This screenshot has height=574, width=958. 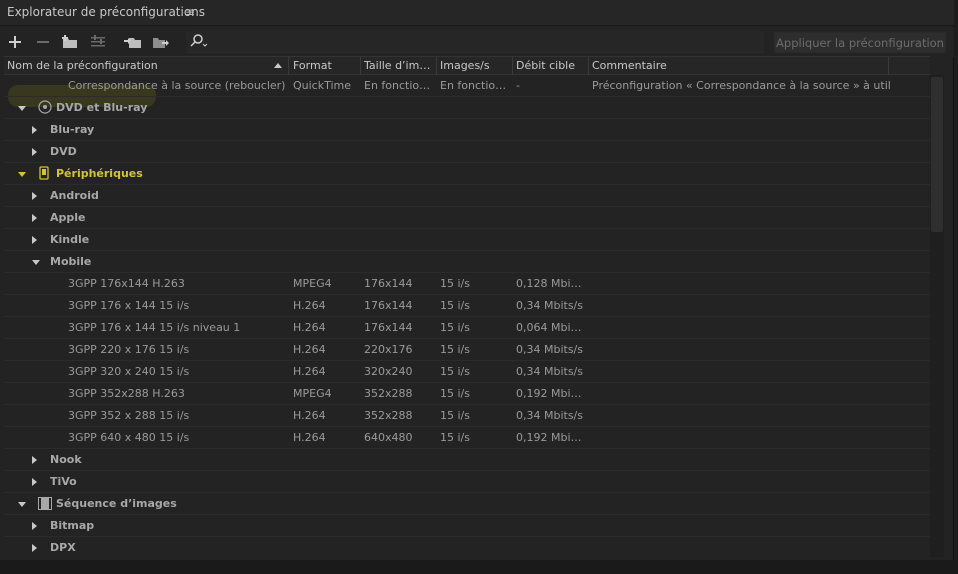 I want to click on preset-name: Correspondance à la source (reboucler), so click(x=177, y=85).